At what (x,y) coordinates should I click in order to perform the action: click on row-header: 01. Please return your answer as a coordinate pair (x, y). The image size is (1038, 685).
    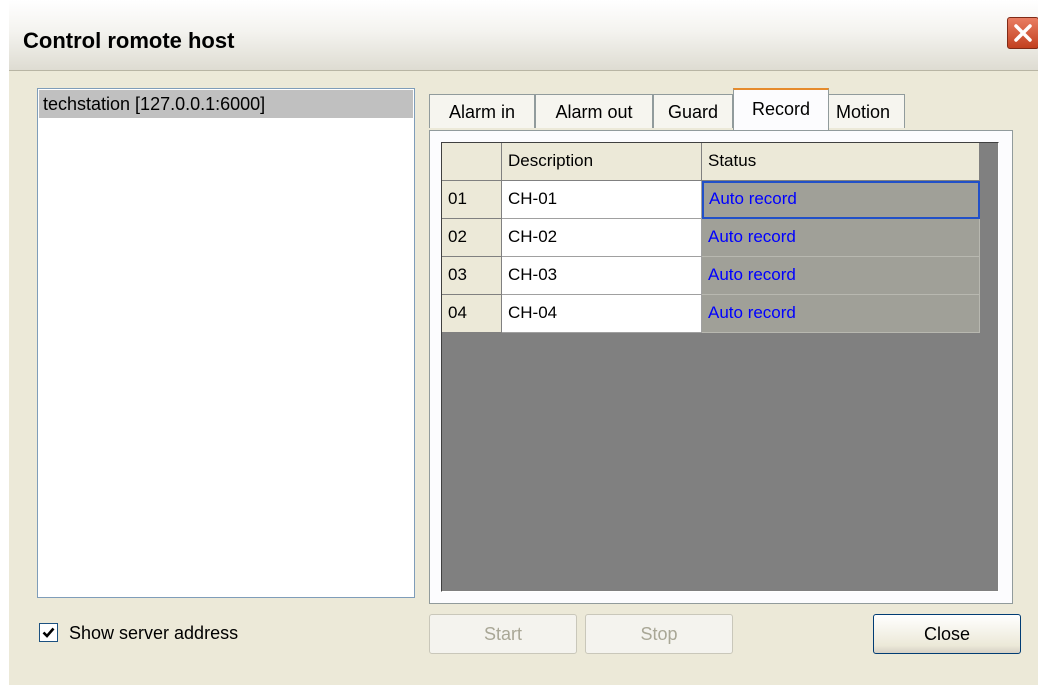
    Looking at the image, I should click on (472, 200).